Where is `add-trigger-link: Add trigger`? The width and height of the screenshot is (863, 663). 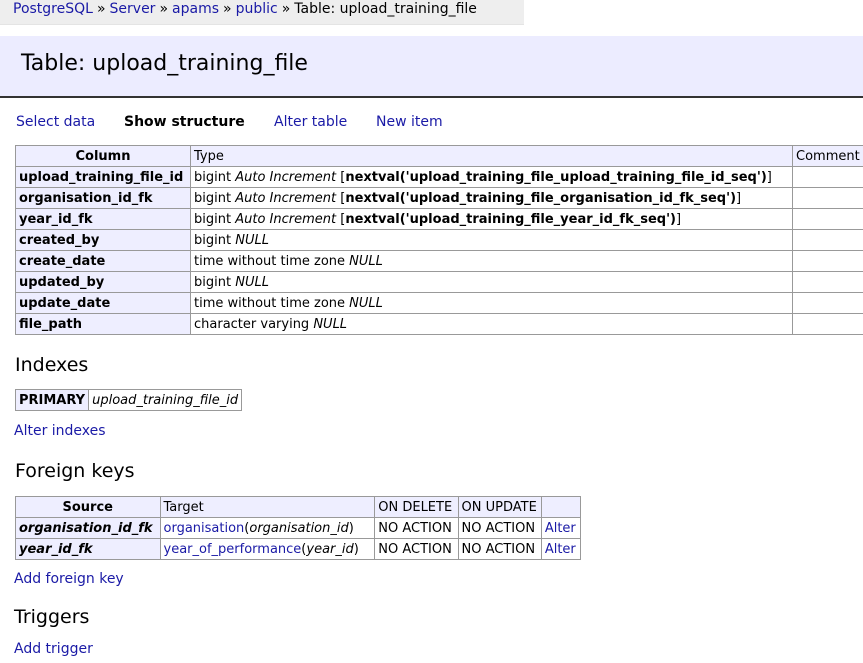
add-trigger-link: Add trigger is located at coordinates (53, 649).